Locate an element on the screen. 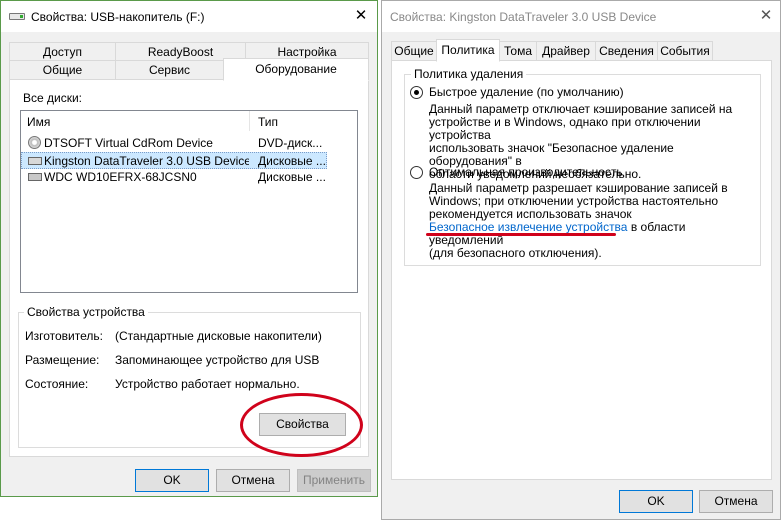 Image resolution: width=781 pixels, height=520 pixels. tab-hardware: Оборудование is located at coordinates (296, 69).